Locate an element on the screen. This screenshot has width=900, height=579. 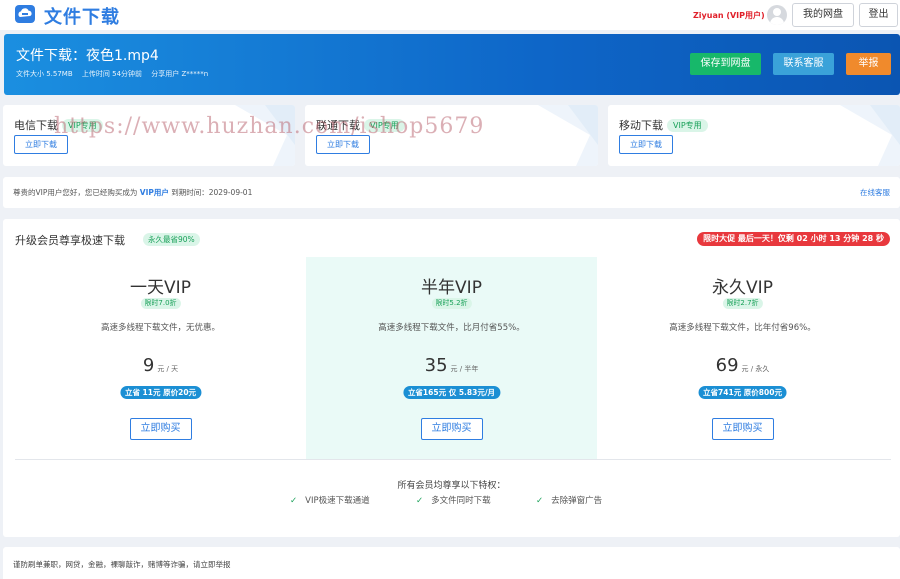
benefits-title: 所有会员均尊享以下特权： is located at coordinates (451, 486).